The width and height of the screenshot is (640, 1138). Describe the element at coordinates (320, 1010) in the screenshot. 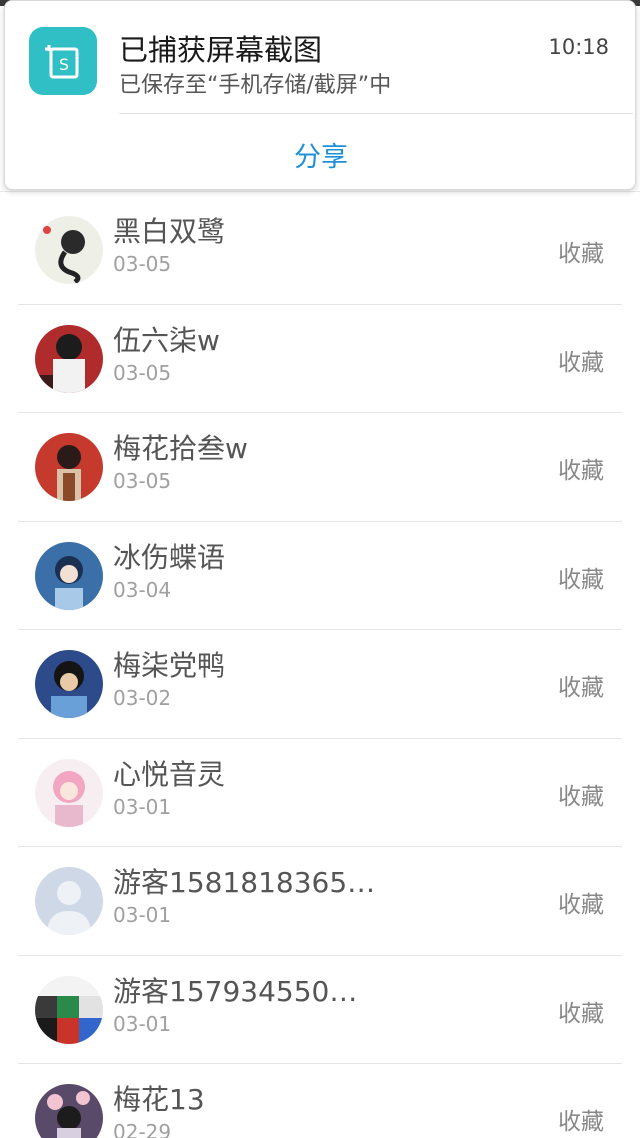

I see `list-item: 游客157934550… 03-01 收藏` at that location.